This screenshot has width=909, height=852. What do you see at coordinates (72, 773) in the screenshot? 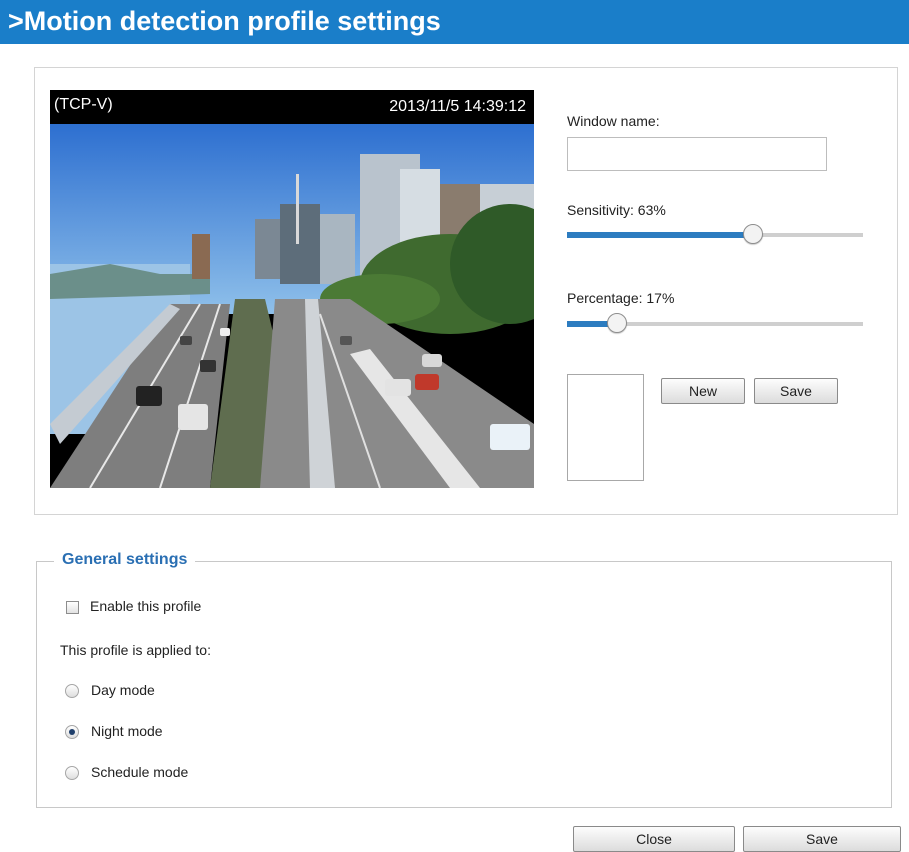
I see `schedule-mode-radio` at bounding box center [72, 773].